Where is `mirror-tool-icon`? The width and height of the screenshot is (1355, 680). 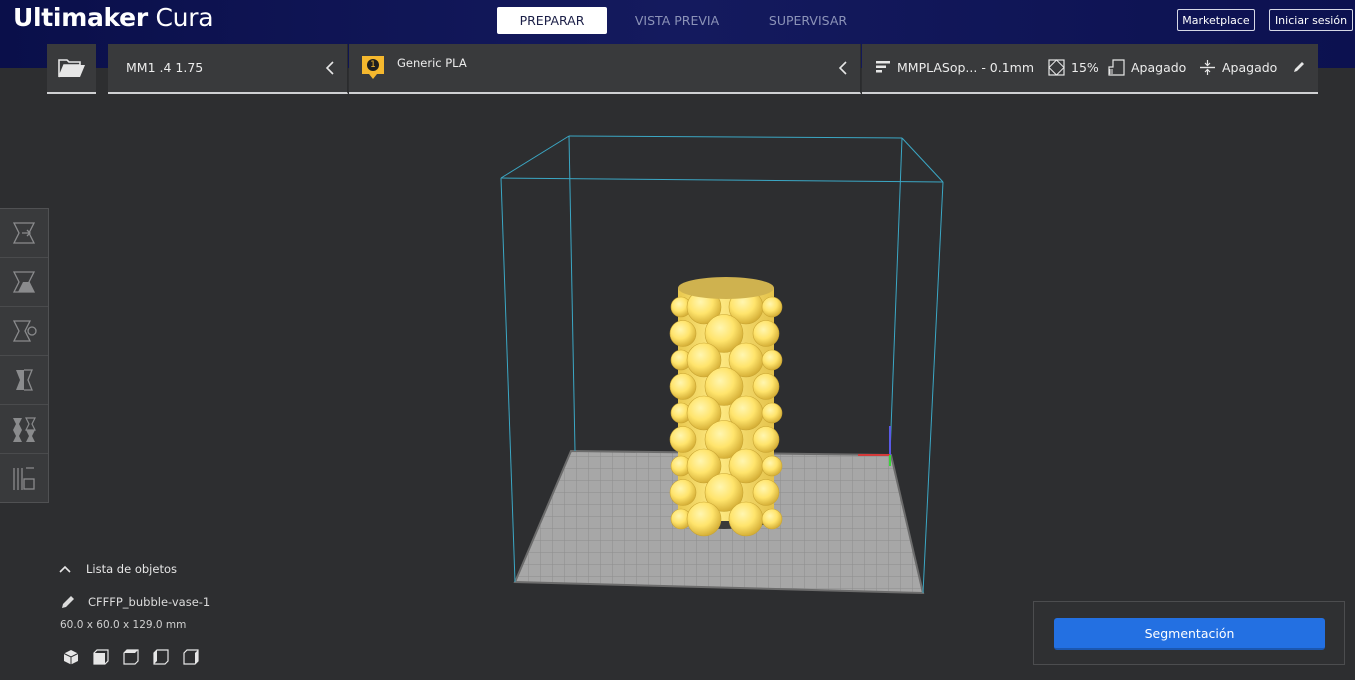 mirror-tool-icon is located at coordinates (24, 380).